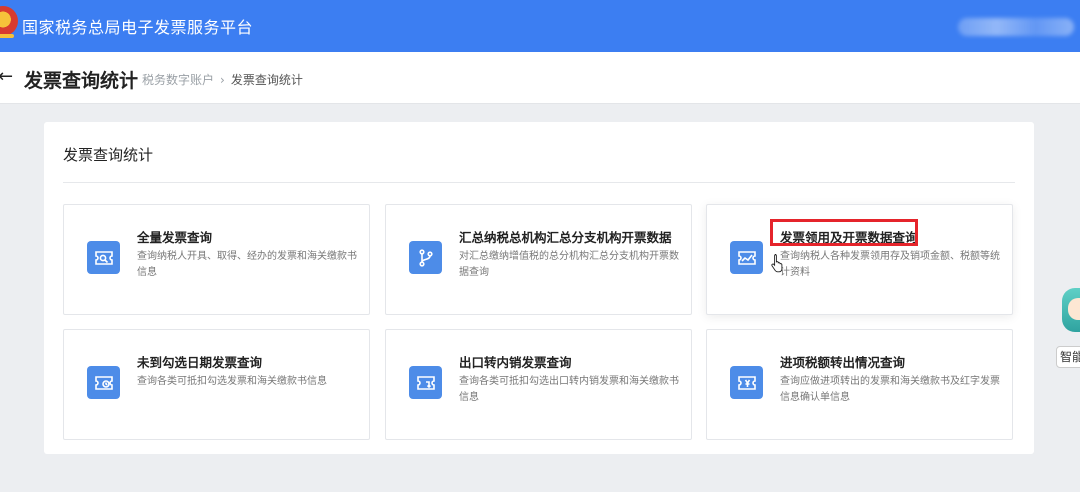 The image size is (1080, 492). Describe the element at coordinates (1016, 27) in the screenshot. I see `user-info-blurred` at that location.